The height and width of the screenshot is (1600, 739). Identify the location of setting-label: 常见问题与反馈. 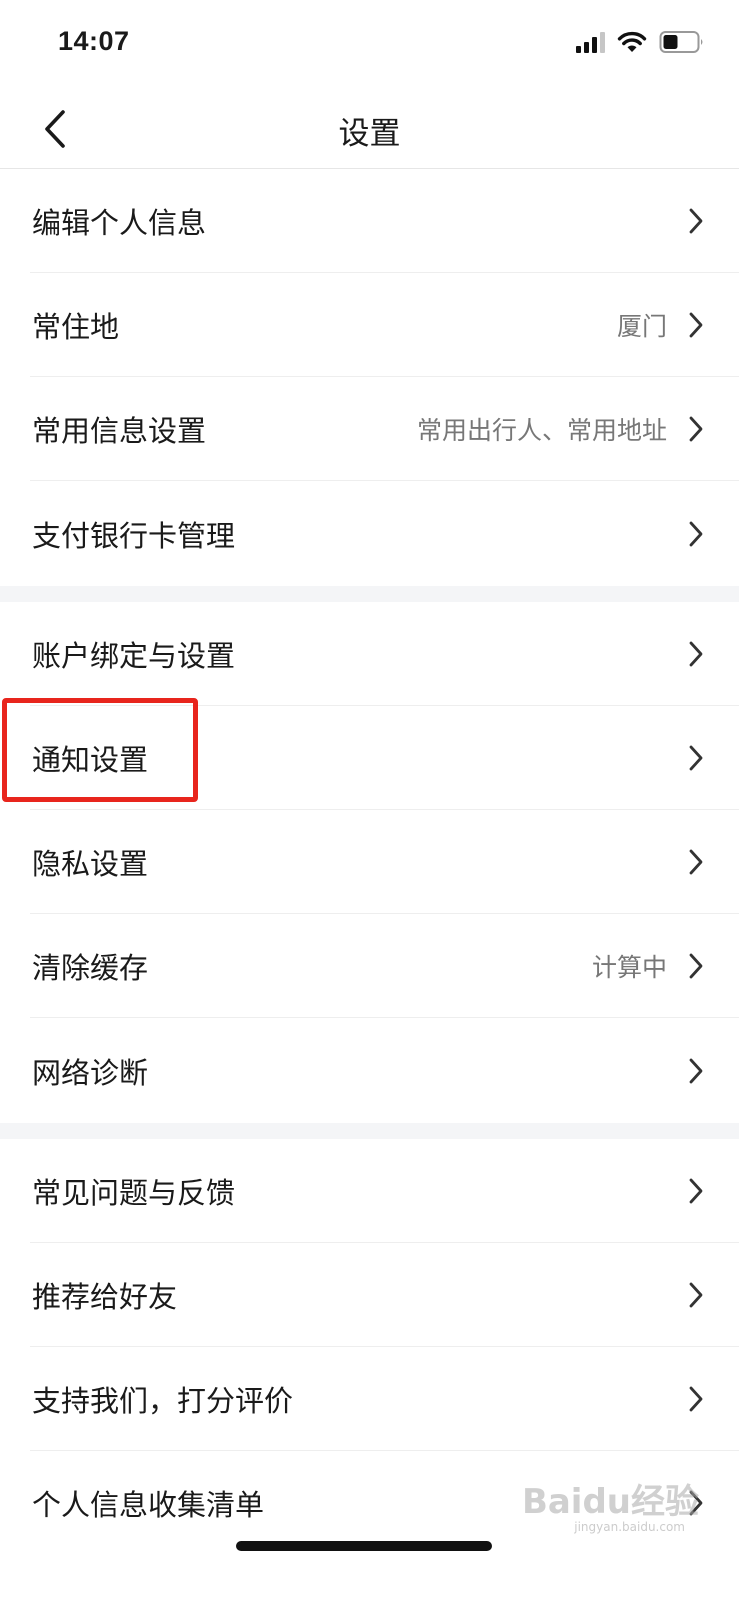
(134, 1193).